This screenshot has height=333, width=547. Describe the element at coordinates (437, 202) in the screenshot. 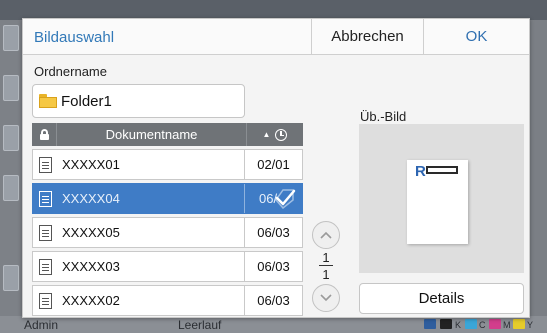

I see `preview-thumbnail: R` at that location.